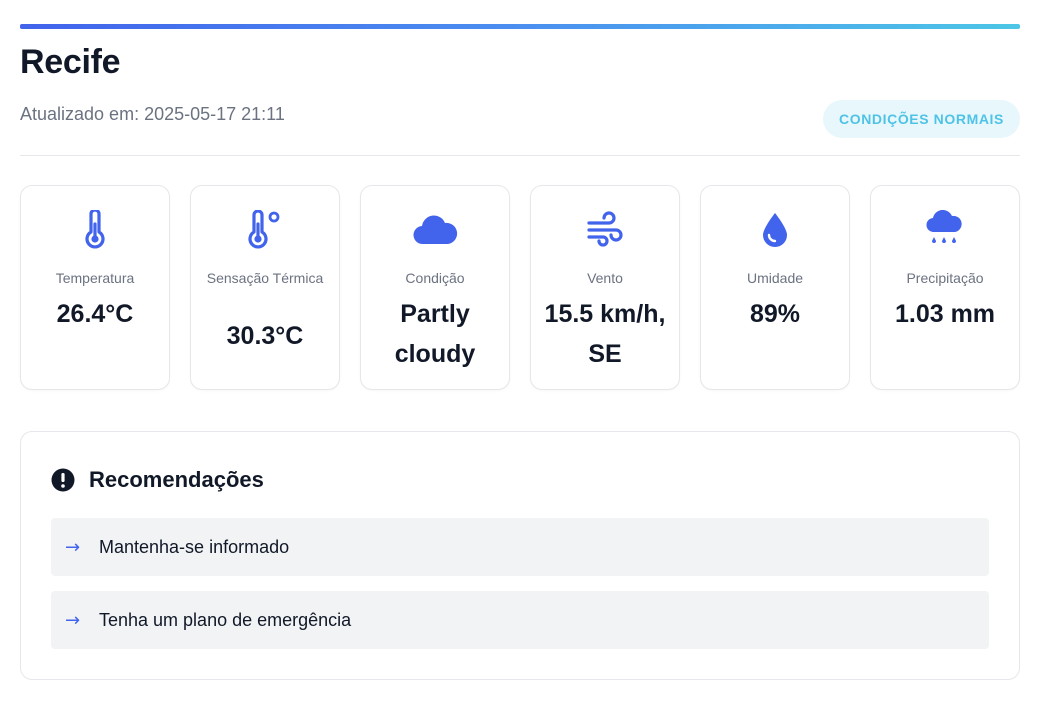  What do you see at coordinates (605, 230) in the screenshot?
I see `wind-icon` at bounding box center [605, 230].